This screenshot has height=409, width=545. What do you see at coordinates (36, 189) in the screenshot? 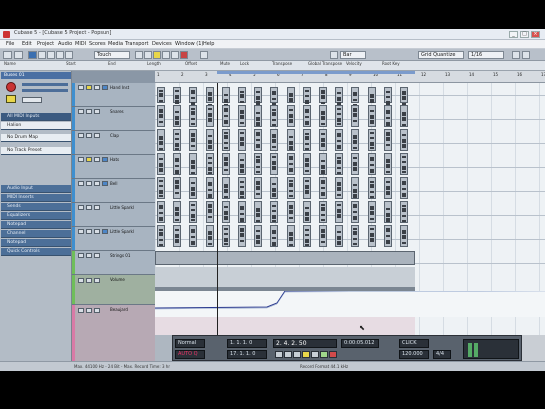
I see `inspector-section-audio-input: Audio Input` at bounding box center [36, 189].